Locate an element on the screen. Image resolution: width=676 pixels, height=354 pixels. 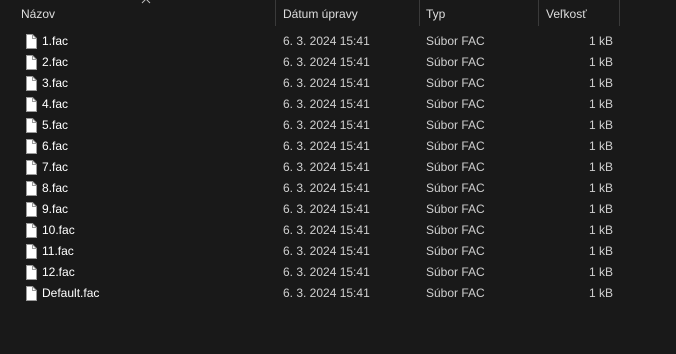
file-row: 6.fac 6. 3. 2024 15:41 Súbor FAC 1 kB is located at coordinates (338, 146).